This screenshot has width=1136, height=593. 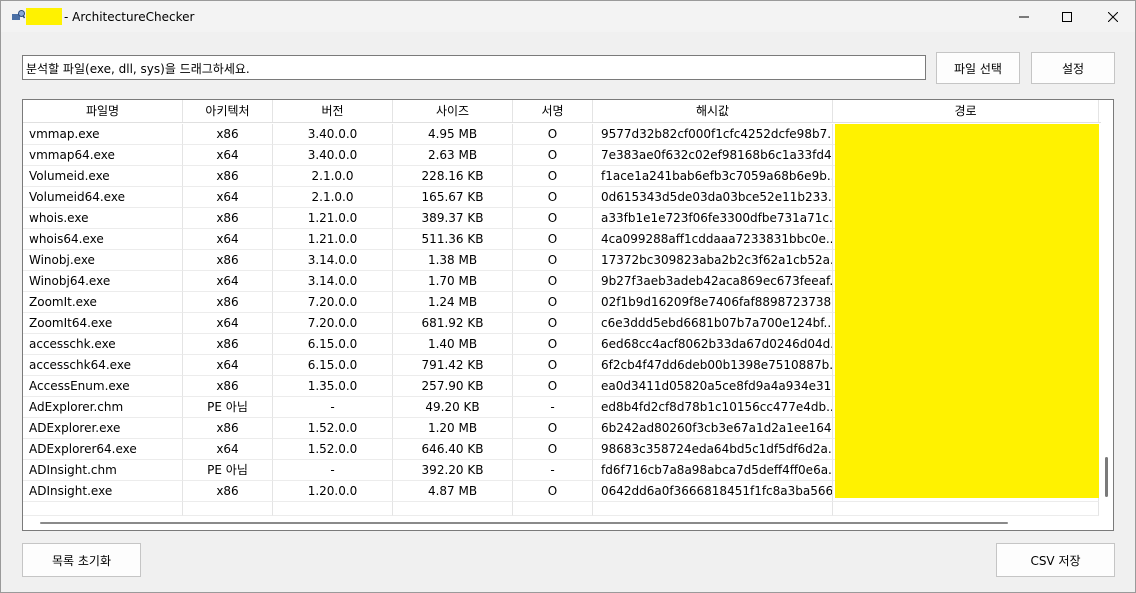 I want to click on horizontal-scroll-thumb, so click(x=524, y=523).